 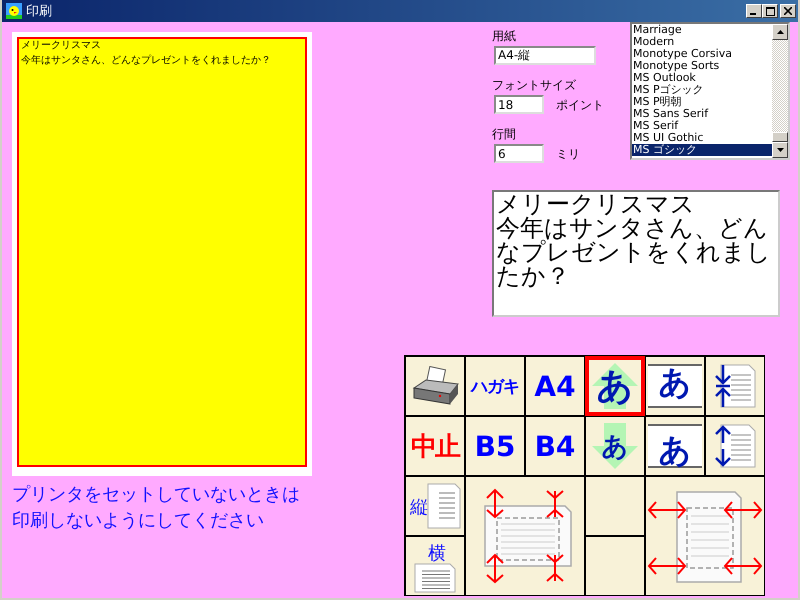 I want to click on chick-icon, so click(x=14, y=11).